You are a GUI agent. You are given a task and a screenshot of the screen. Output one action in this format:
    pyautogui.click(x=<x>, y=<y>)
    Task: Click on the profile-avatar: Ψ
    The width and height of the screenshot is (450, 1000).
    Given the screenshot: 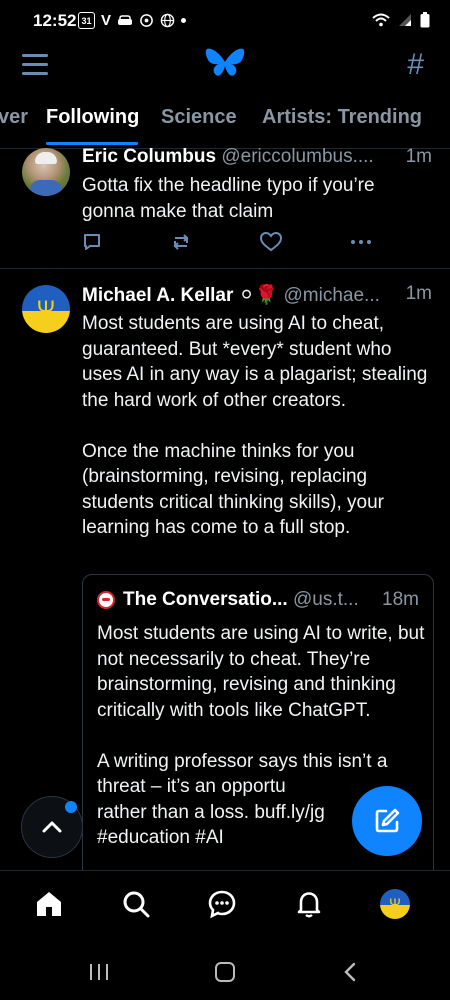 What is the action you would take?
    pyautogui.click(x=395, y=904)
    